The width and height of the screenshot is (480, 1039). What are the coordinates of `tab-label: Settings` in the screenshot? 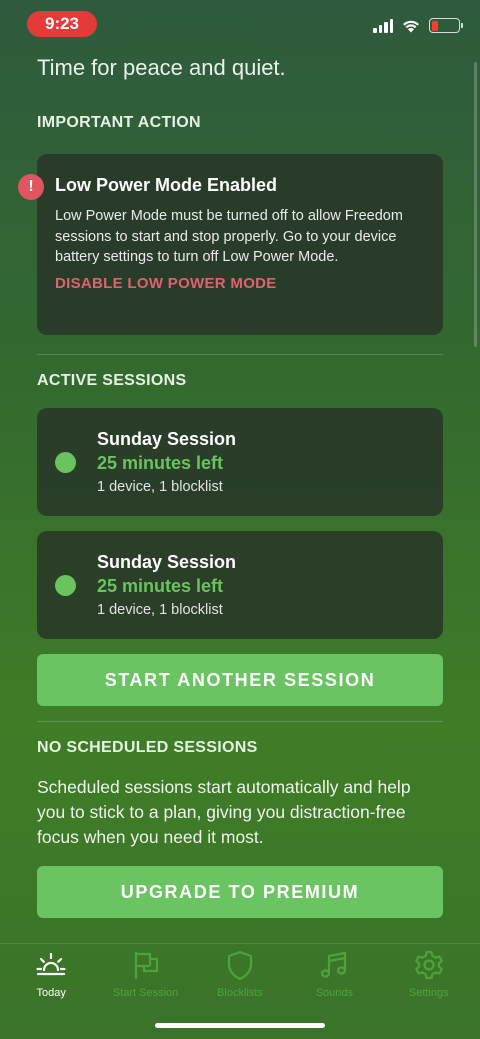 It's located at (428, 993).